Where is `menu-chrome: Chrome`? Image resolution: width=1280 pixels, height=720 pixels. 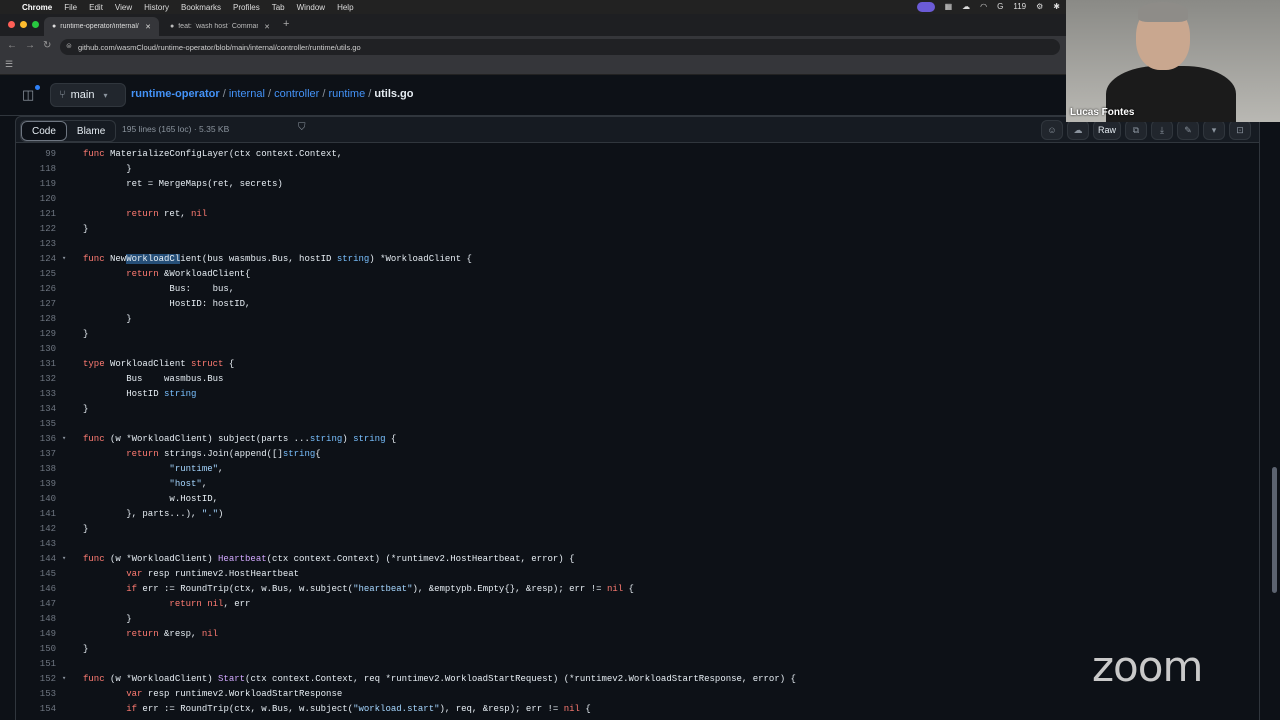 menu-chrome: Chrome is located at coordinates (37, 7).